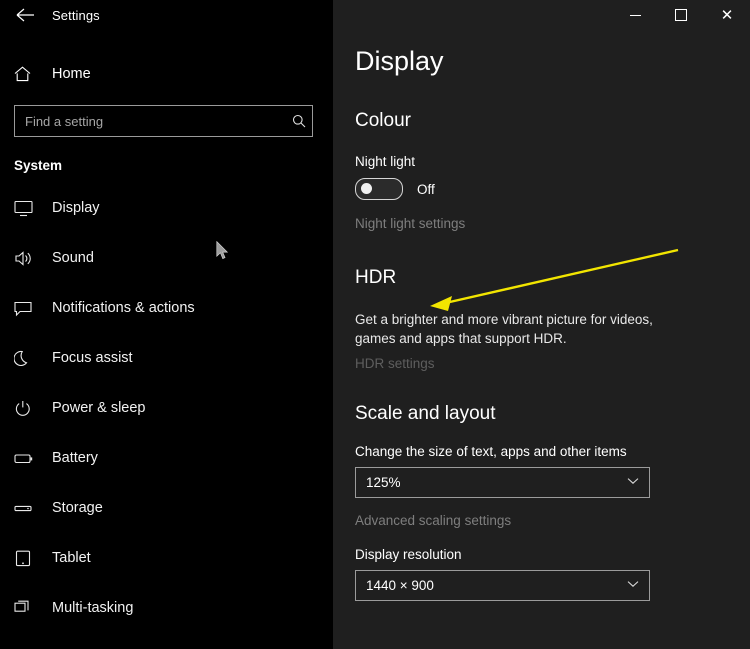 This screenshot has height=649, width=750. I want to click on night-light-toggle, so click(379, 189).